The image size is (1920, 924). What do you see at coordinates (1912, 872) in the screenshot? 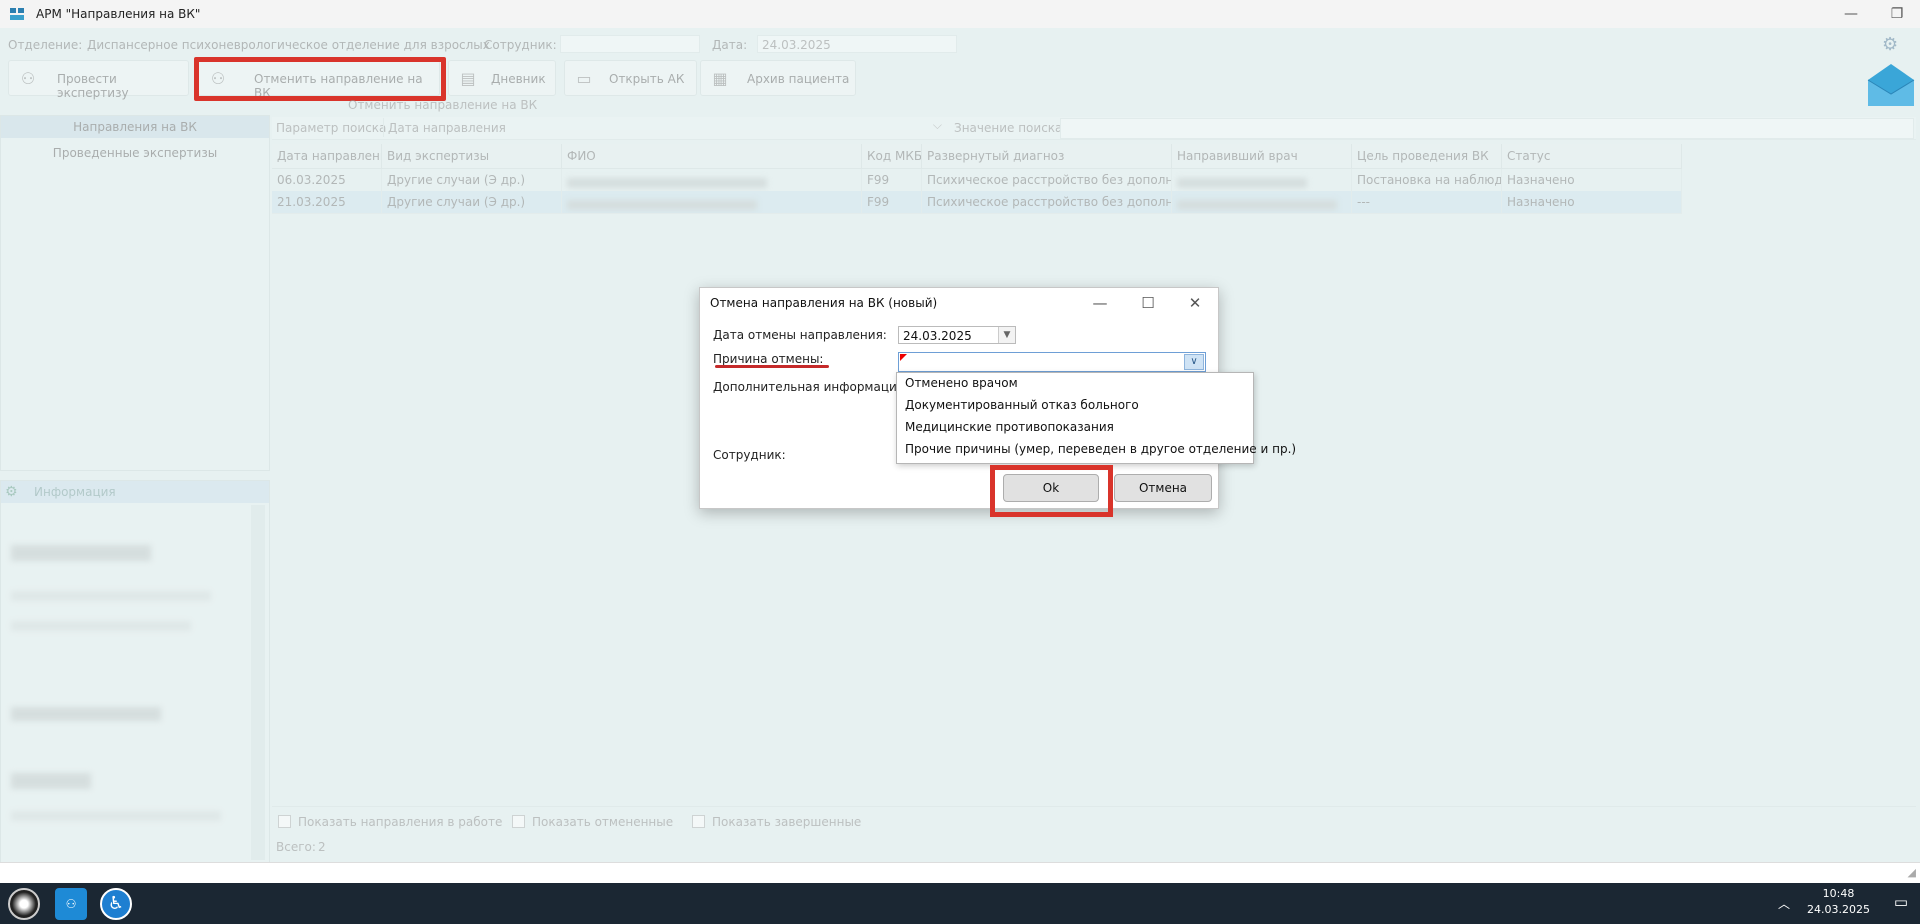
I see `resize-grip-icon: ◢` at bounding box center [1912, 872].